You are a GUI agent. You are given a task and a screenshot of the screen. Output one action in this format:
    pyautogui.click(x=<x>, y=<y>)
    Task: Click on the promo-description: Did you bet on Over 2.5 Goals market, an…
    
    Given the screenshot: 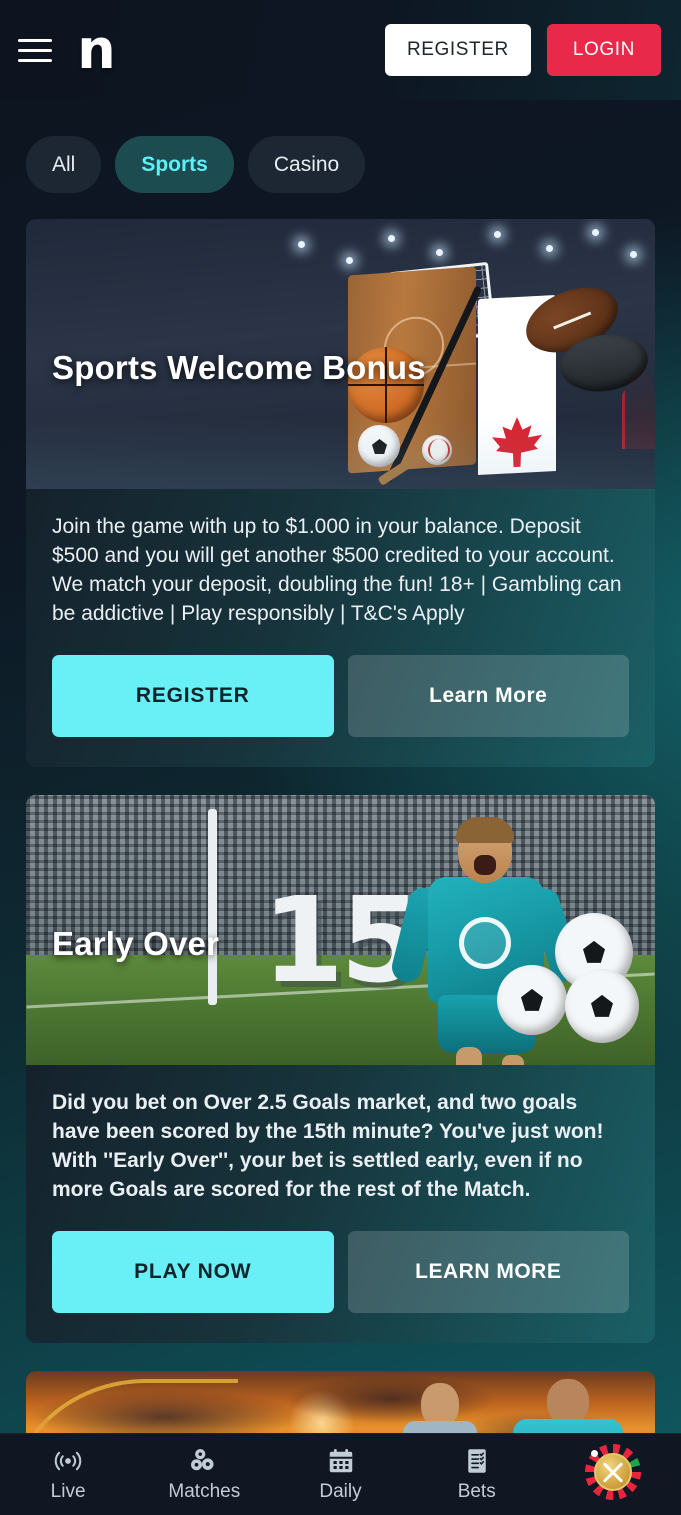 What is the action you would take?
    pyautogui.click(x=328, y=1145)
    